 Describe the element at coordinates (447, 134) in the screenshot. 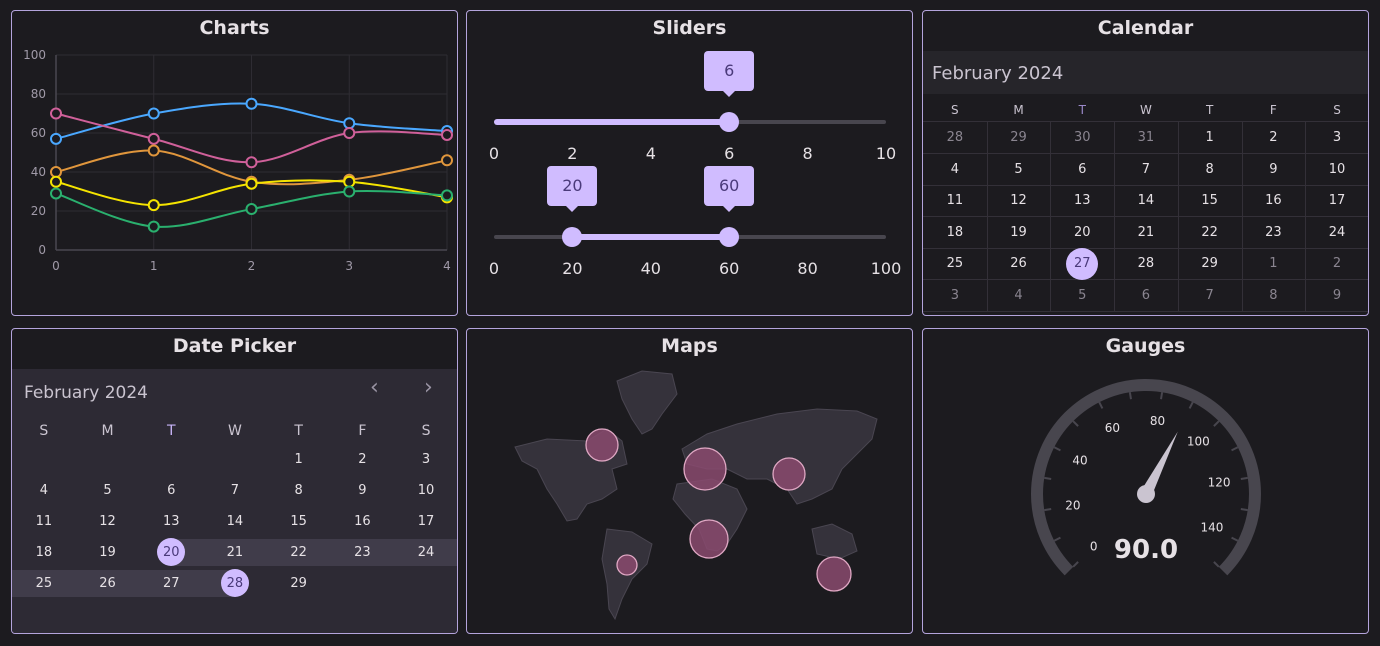

I see `data-point-pink` at that location.